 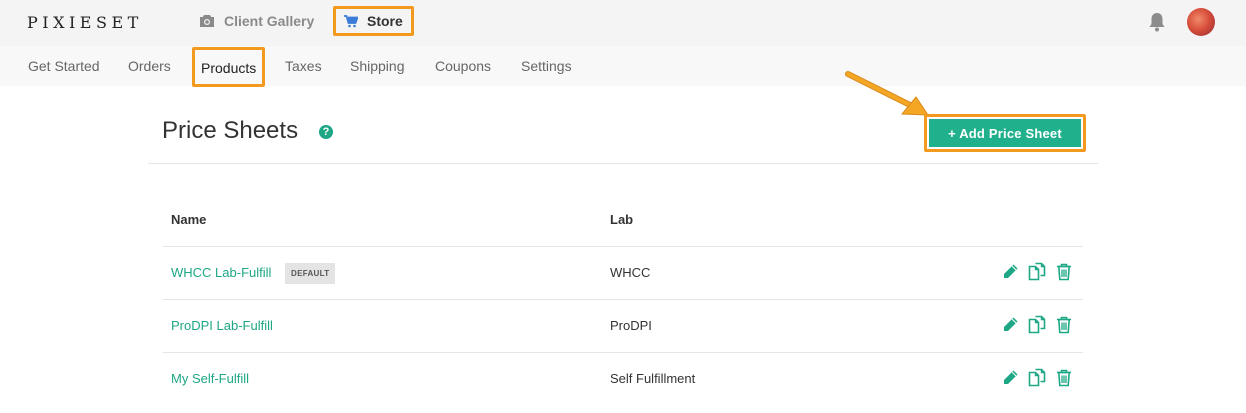 I want to click on nav-client-gallery-label: Client Gallery, so click(x=269, y=21).